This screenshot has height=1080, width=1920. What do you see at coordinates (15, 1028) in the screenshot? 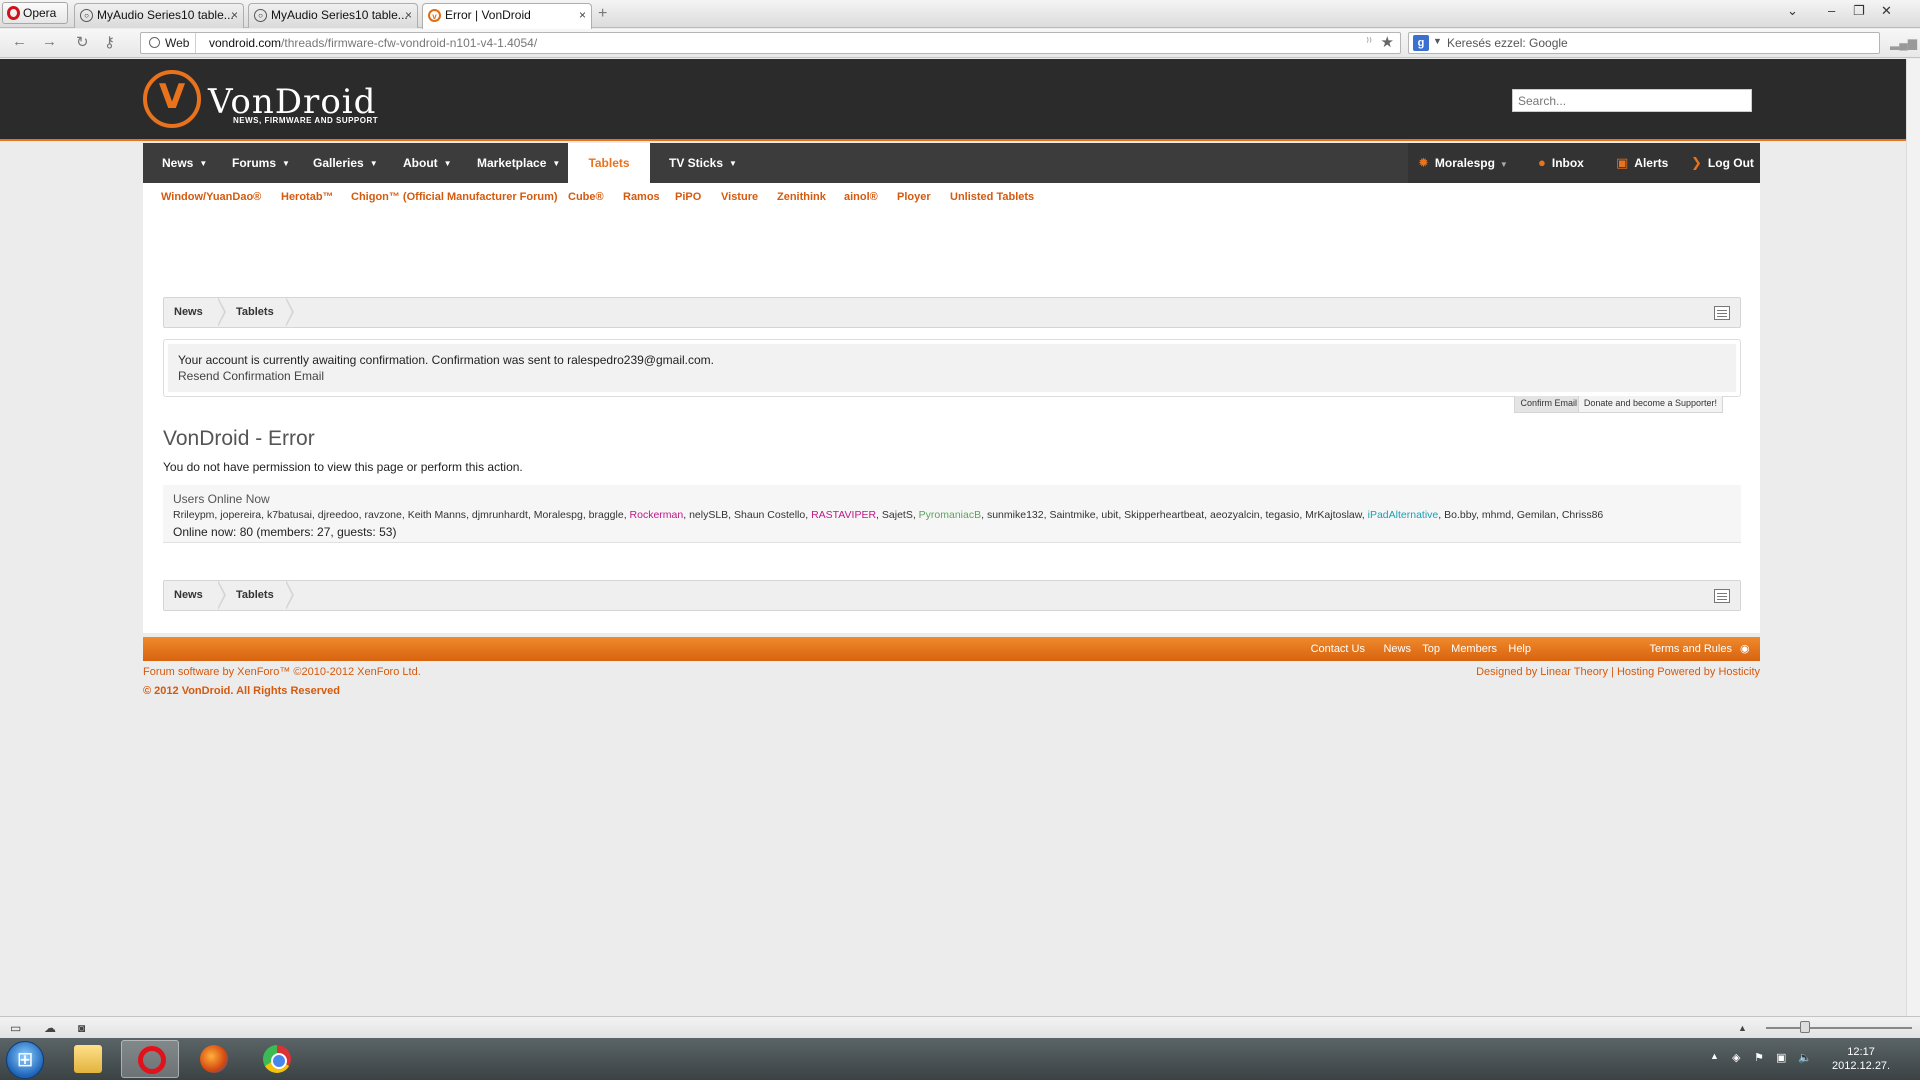
I see `panel-toggle-icon: ▭` at bounding box center [15, 1028].